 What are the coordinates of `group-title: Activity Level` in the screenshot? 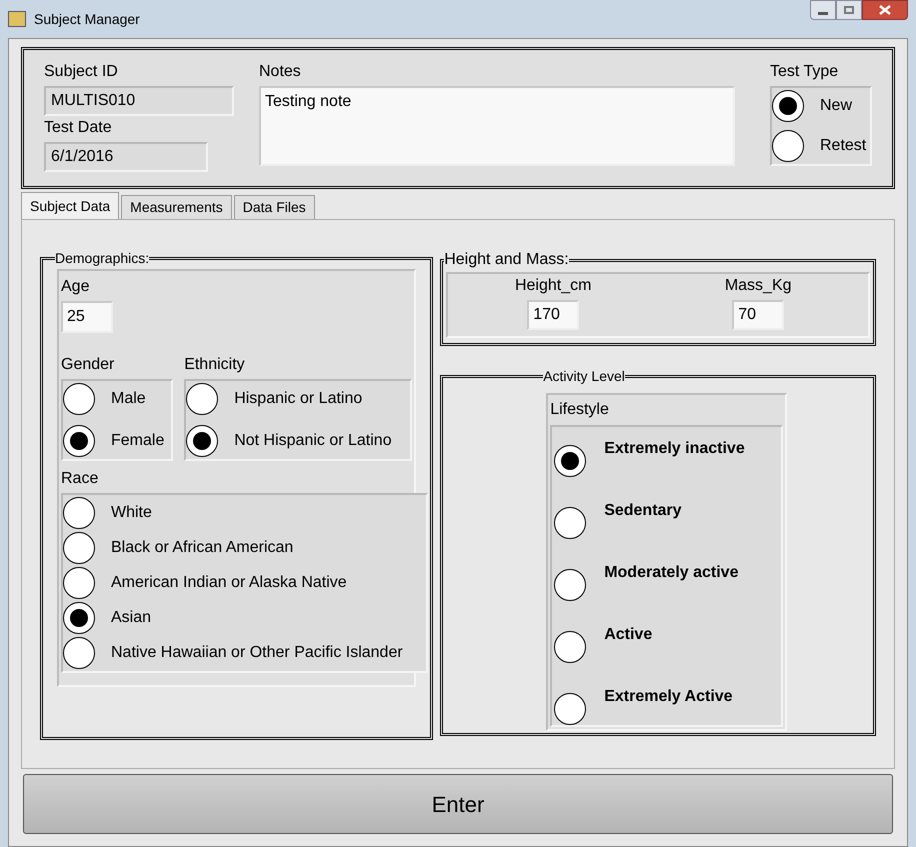 It's located at (584, 376).